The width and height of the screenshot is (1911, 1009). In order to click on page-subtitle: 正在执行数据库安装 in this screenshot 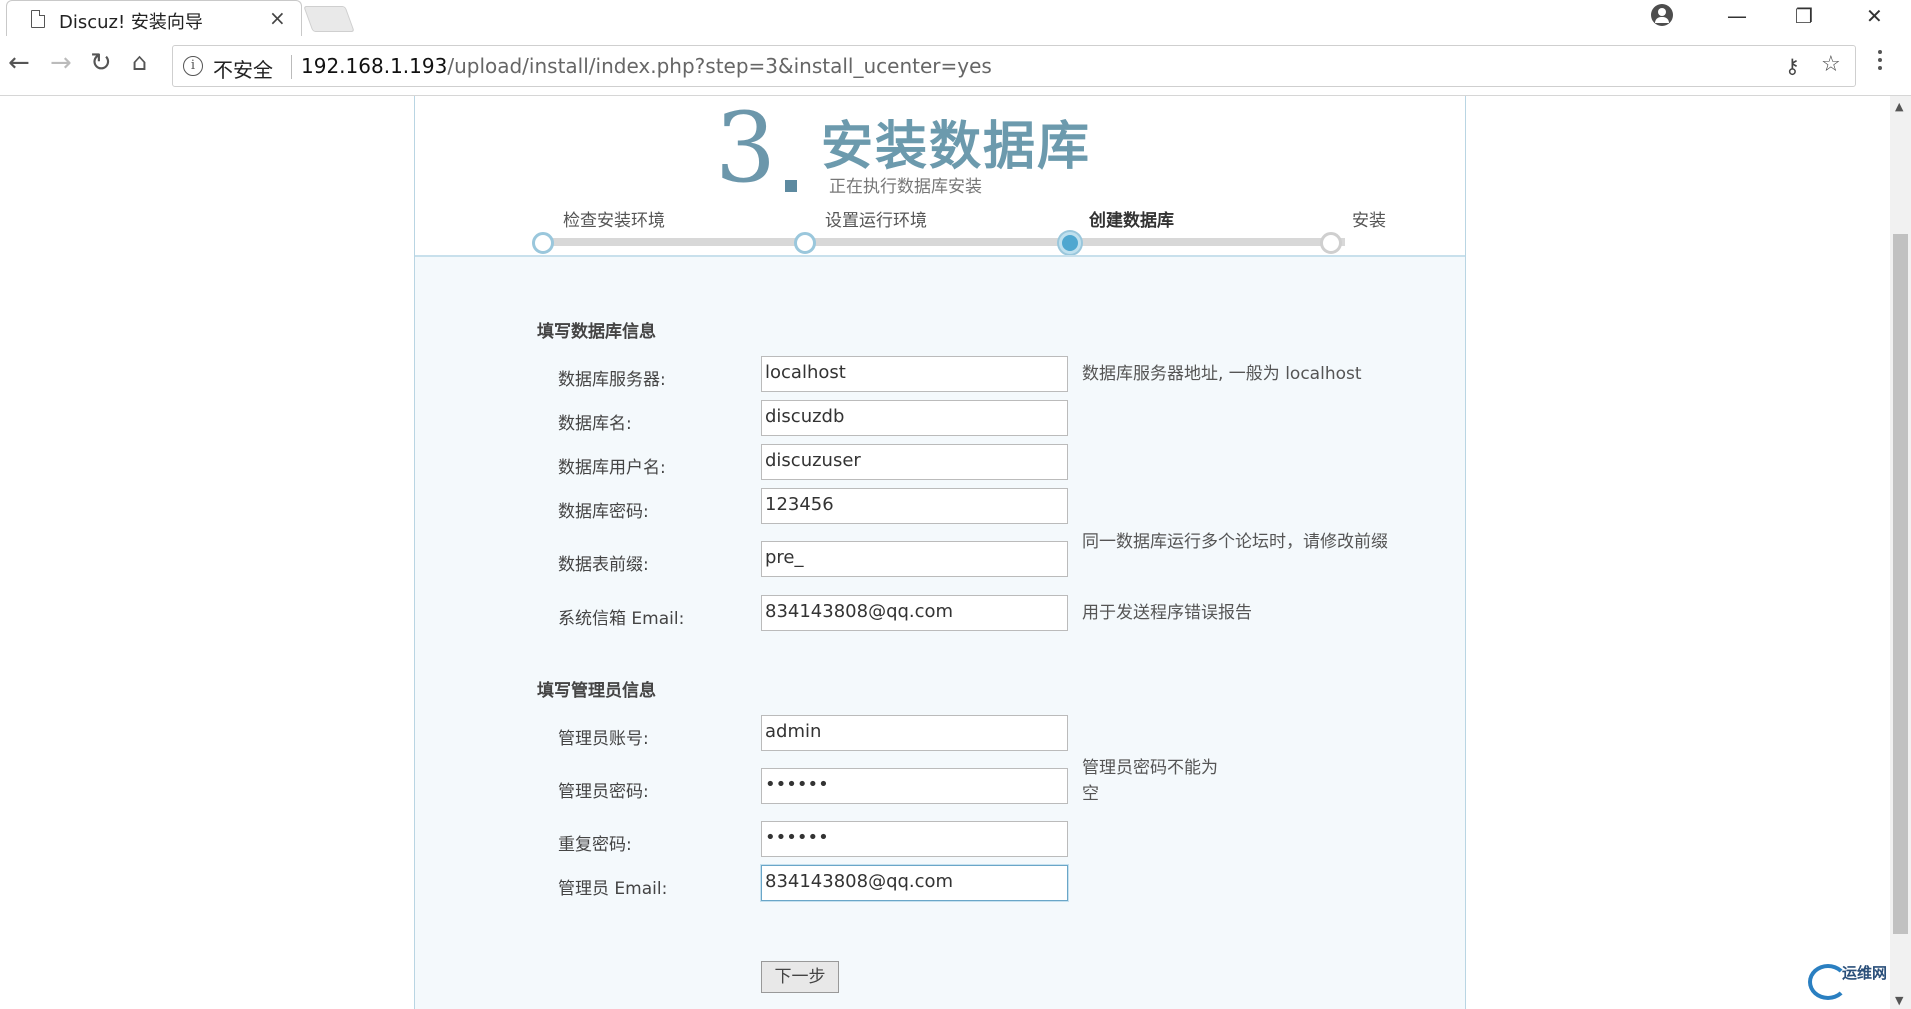, I will do `click(905, 187)`.